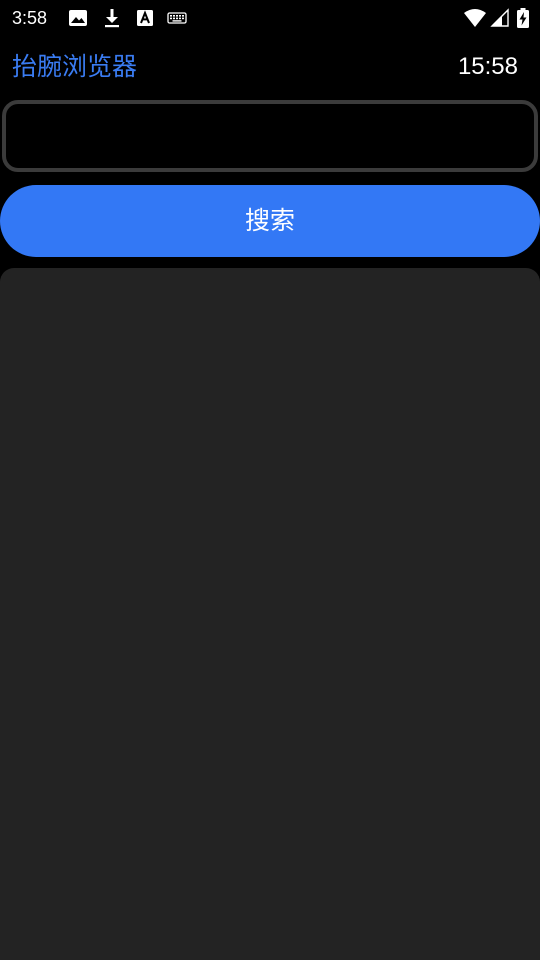  What do you see at coordinates (112, 18) in the screenshot?
I see `download-icon` at bounding box center [112, 18].